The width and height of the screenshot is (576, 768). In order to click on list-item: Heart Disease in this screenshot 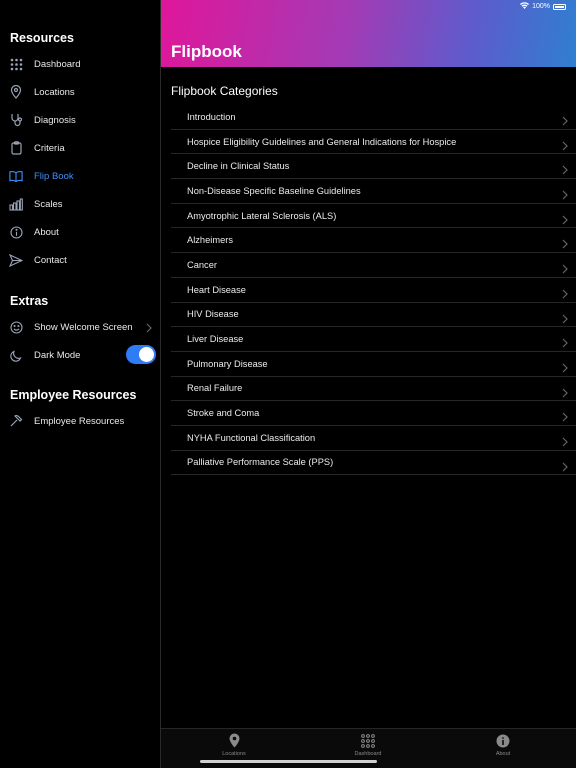, I will do `click(373, 290)`.